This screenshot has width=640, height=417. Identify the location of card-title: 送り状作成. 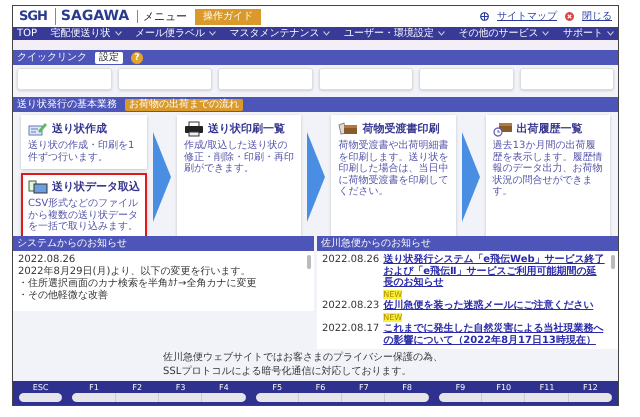
(79, 129).